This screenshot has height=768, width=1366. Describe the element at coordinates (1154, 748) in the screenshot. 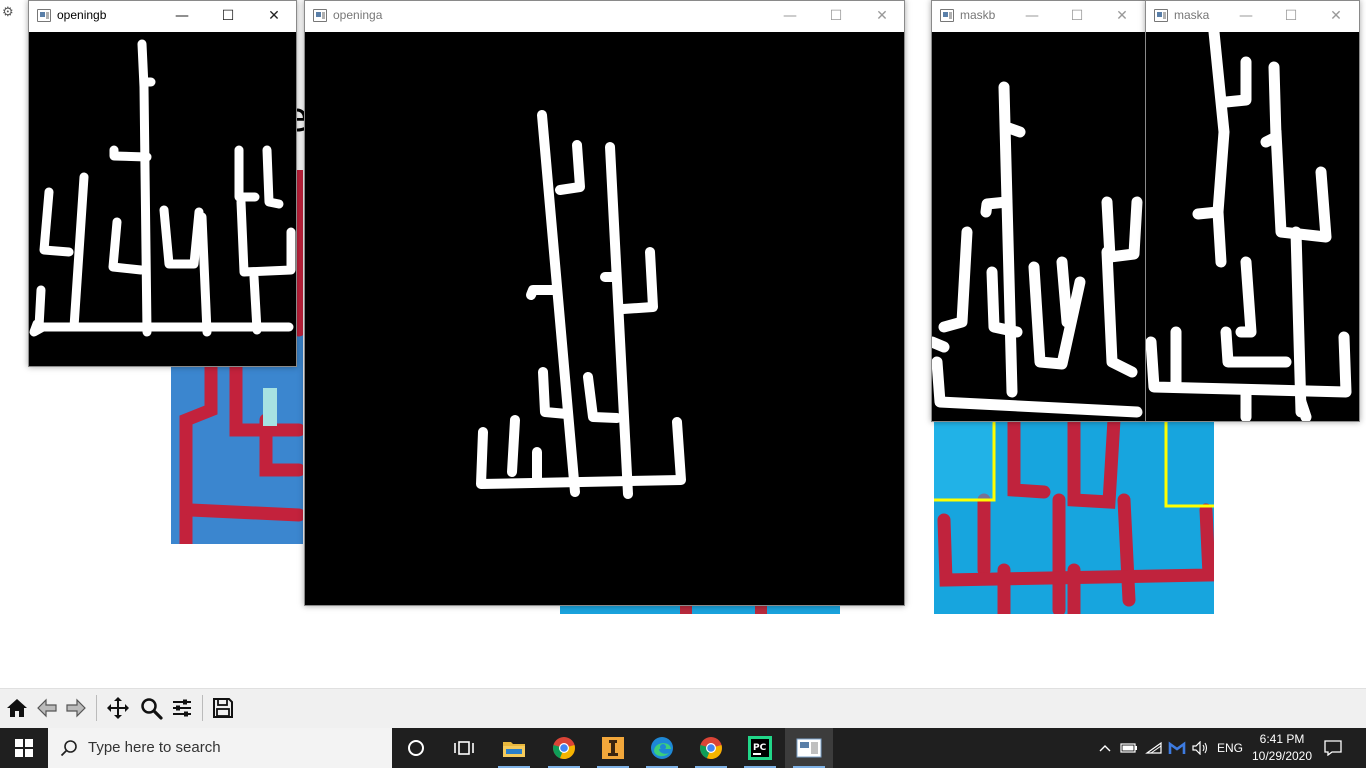

I see `wifi-icon` at that location.